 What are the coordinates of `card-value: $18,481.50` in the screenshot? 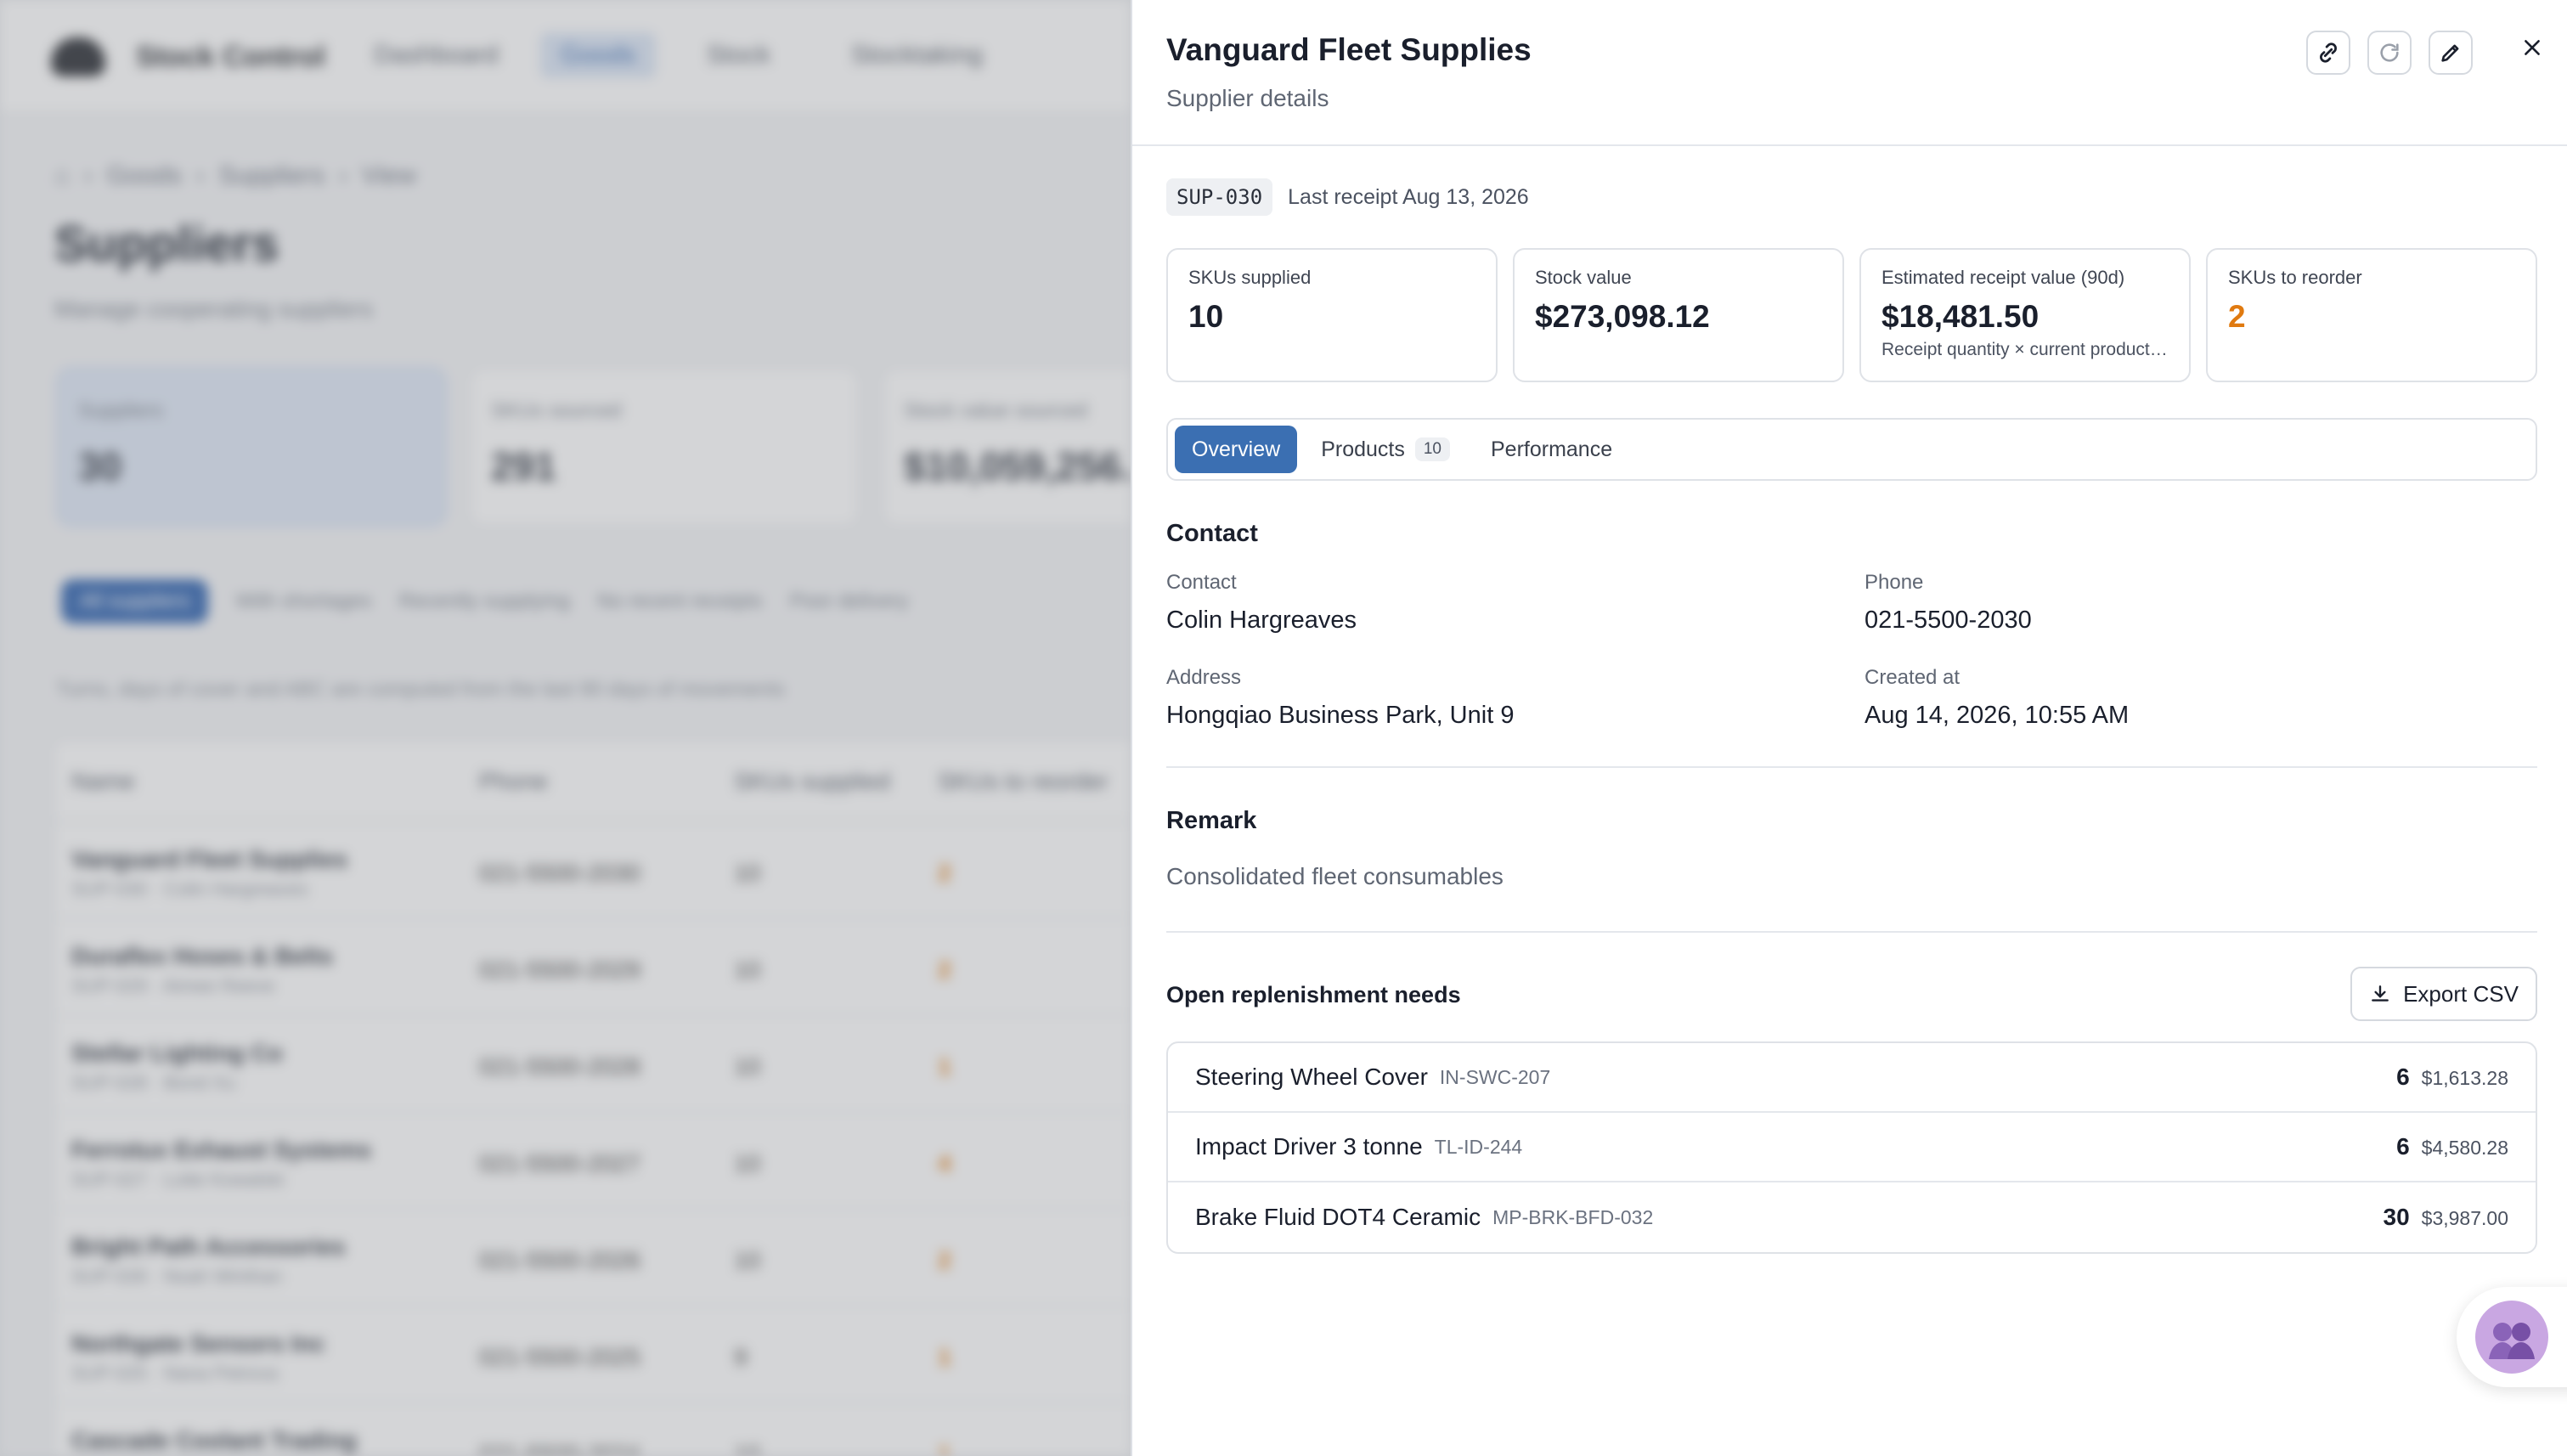 It's located at (1961, 316).